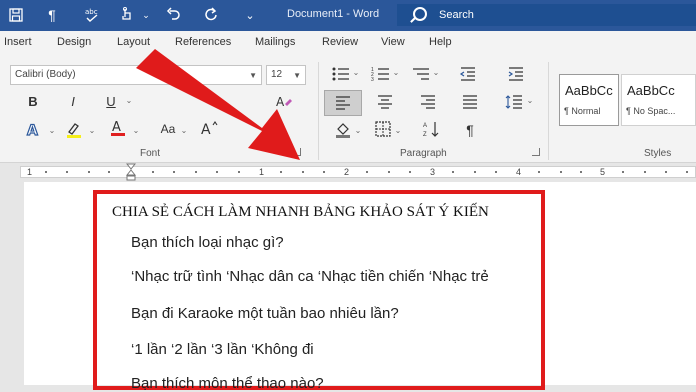 The height and width of the screenshot is (392, 696). Describe the element at coordinates (111, 101) in the screenshot. I see `underline-button: U` at that location.